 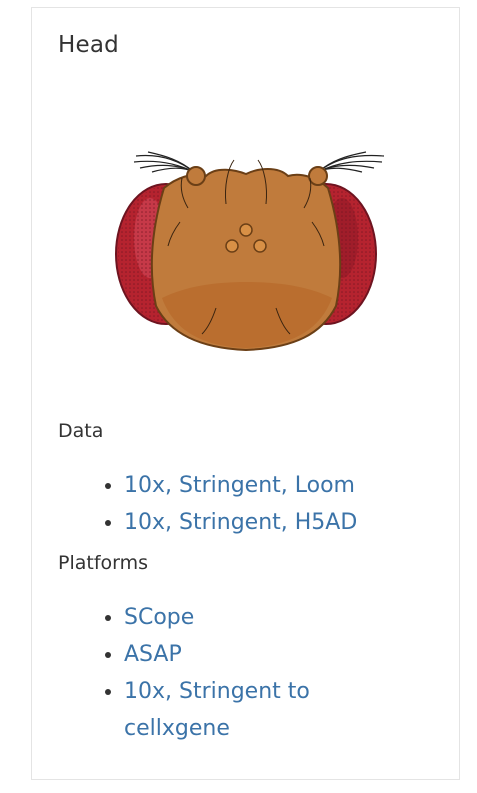 I want to click on asap-link: ASAP, so click(x=153, y=654).